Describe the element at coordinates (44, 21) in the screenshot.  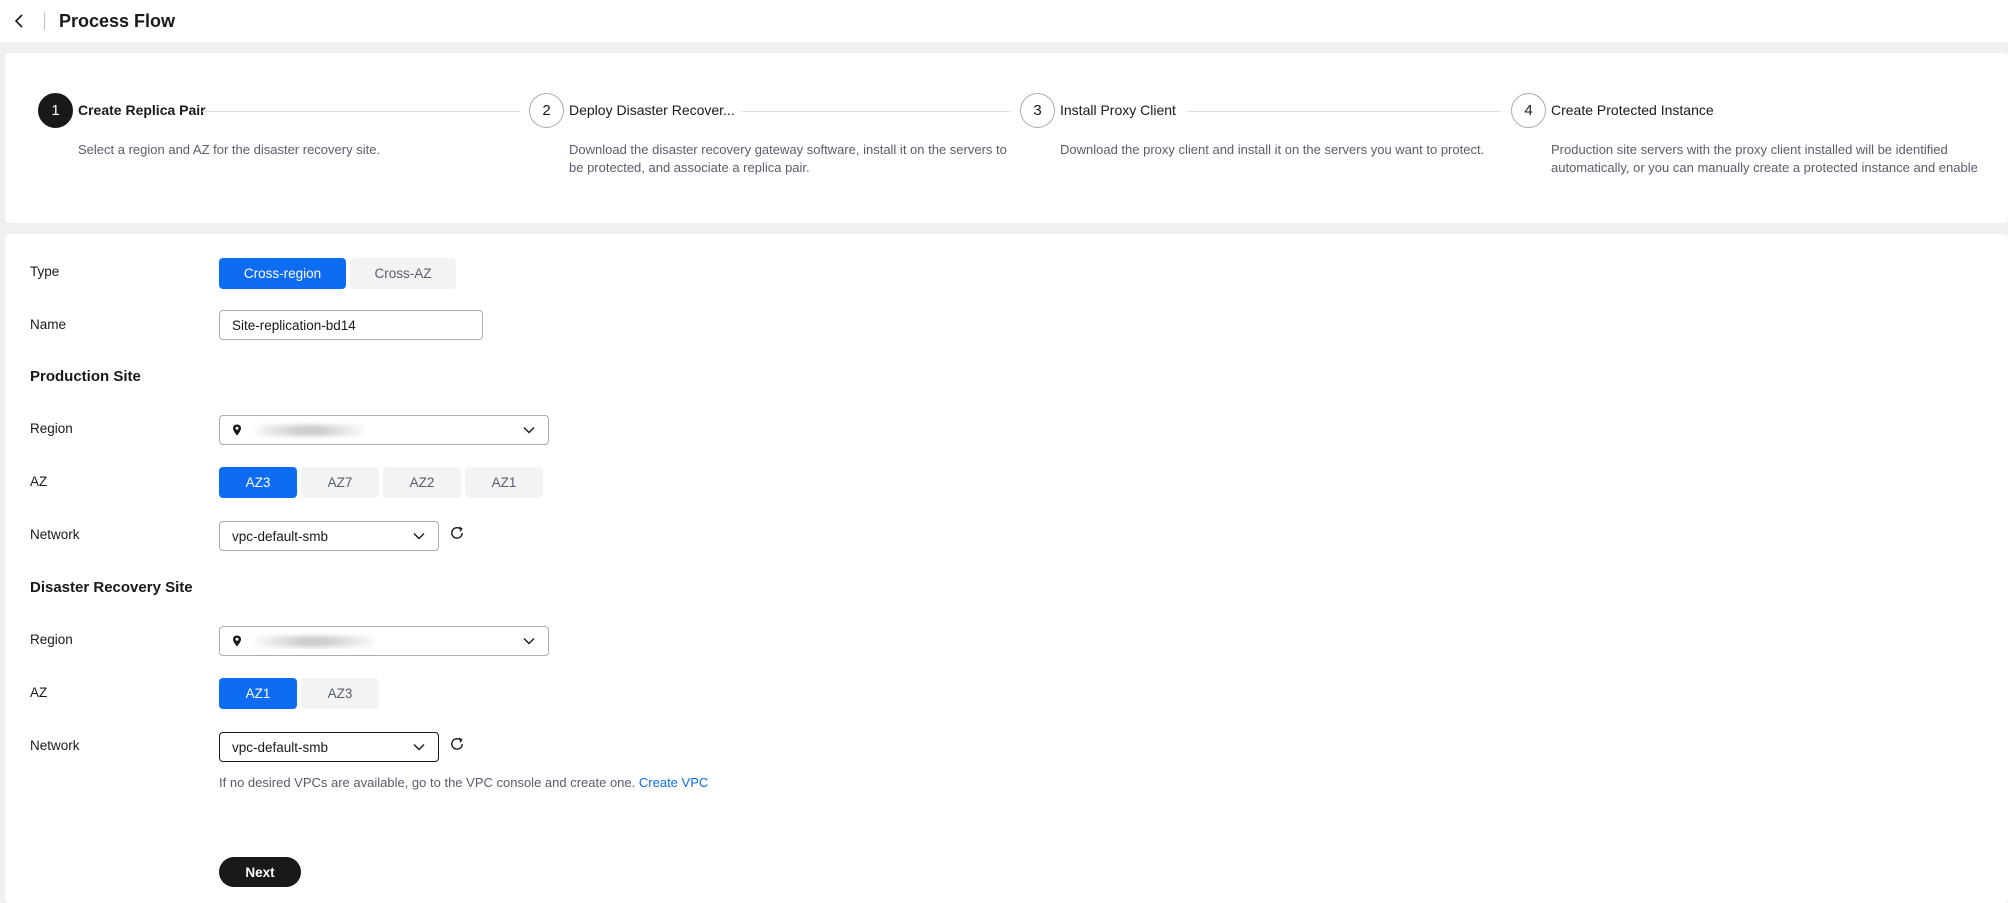
I see `header-divider` at that location.